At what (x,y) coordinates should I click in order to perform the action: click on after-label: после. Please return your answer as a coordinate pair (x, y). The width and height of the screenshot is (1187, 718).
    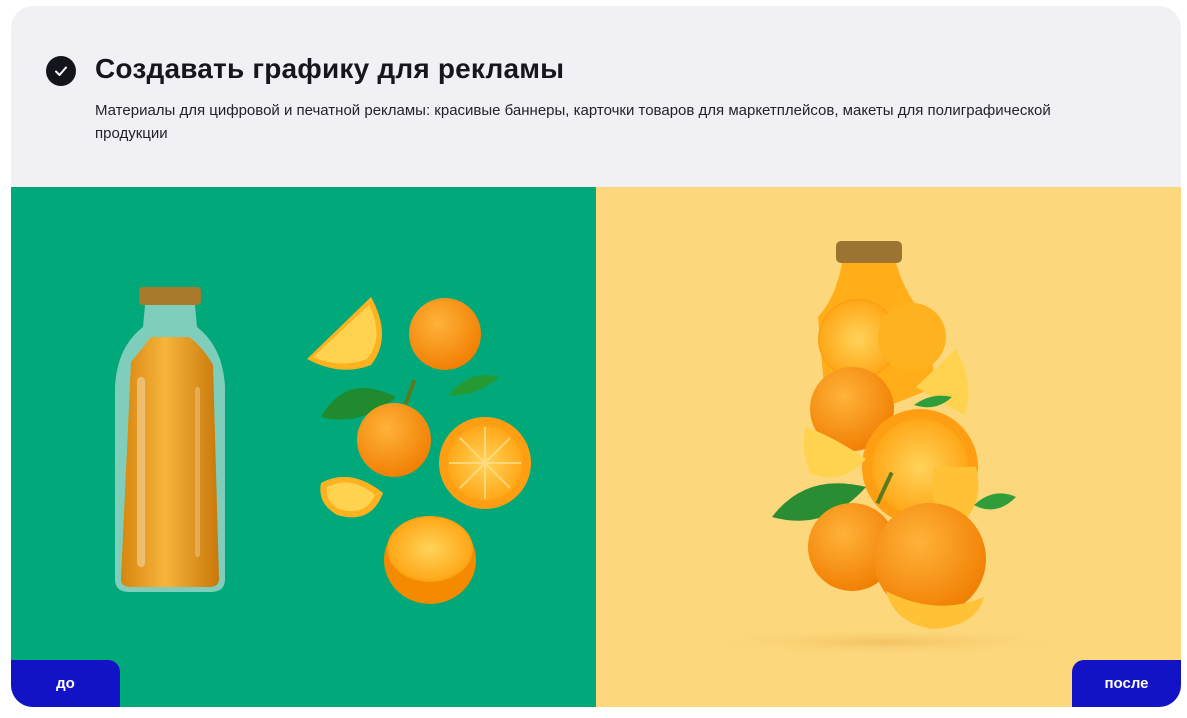
    Looking at the image, I should click on (1126, 683).